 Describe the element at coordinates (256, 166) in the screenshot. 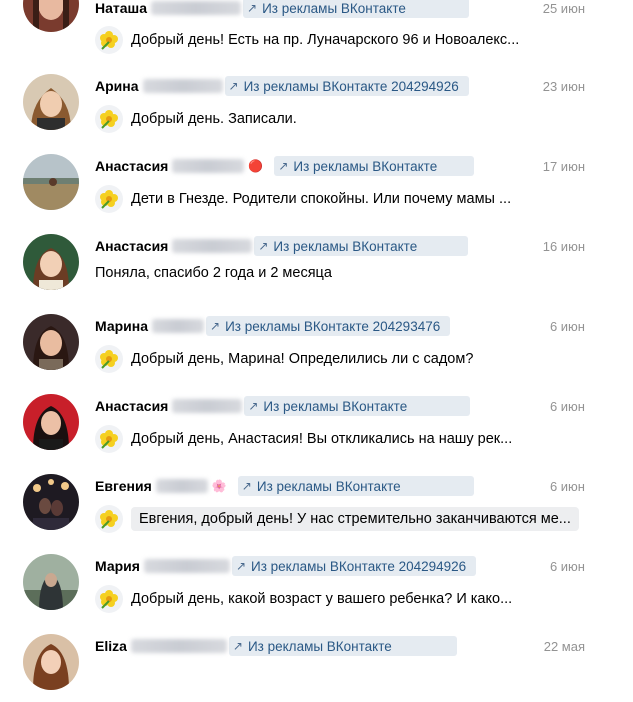

I see `emoji-icon: 🔴` at that location.